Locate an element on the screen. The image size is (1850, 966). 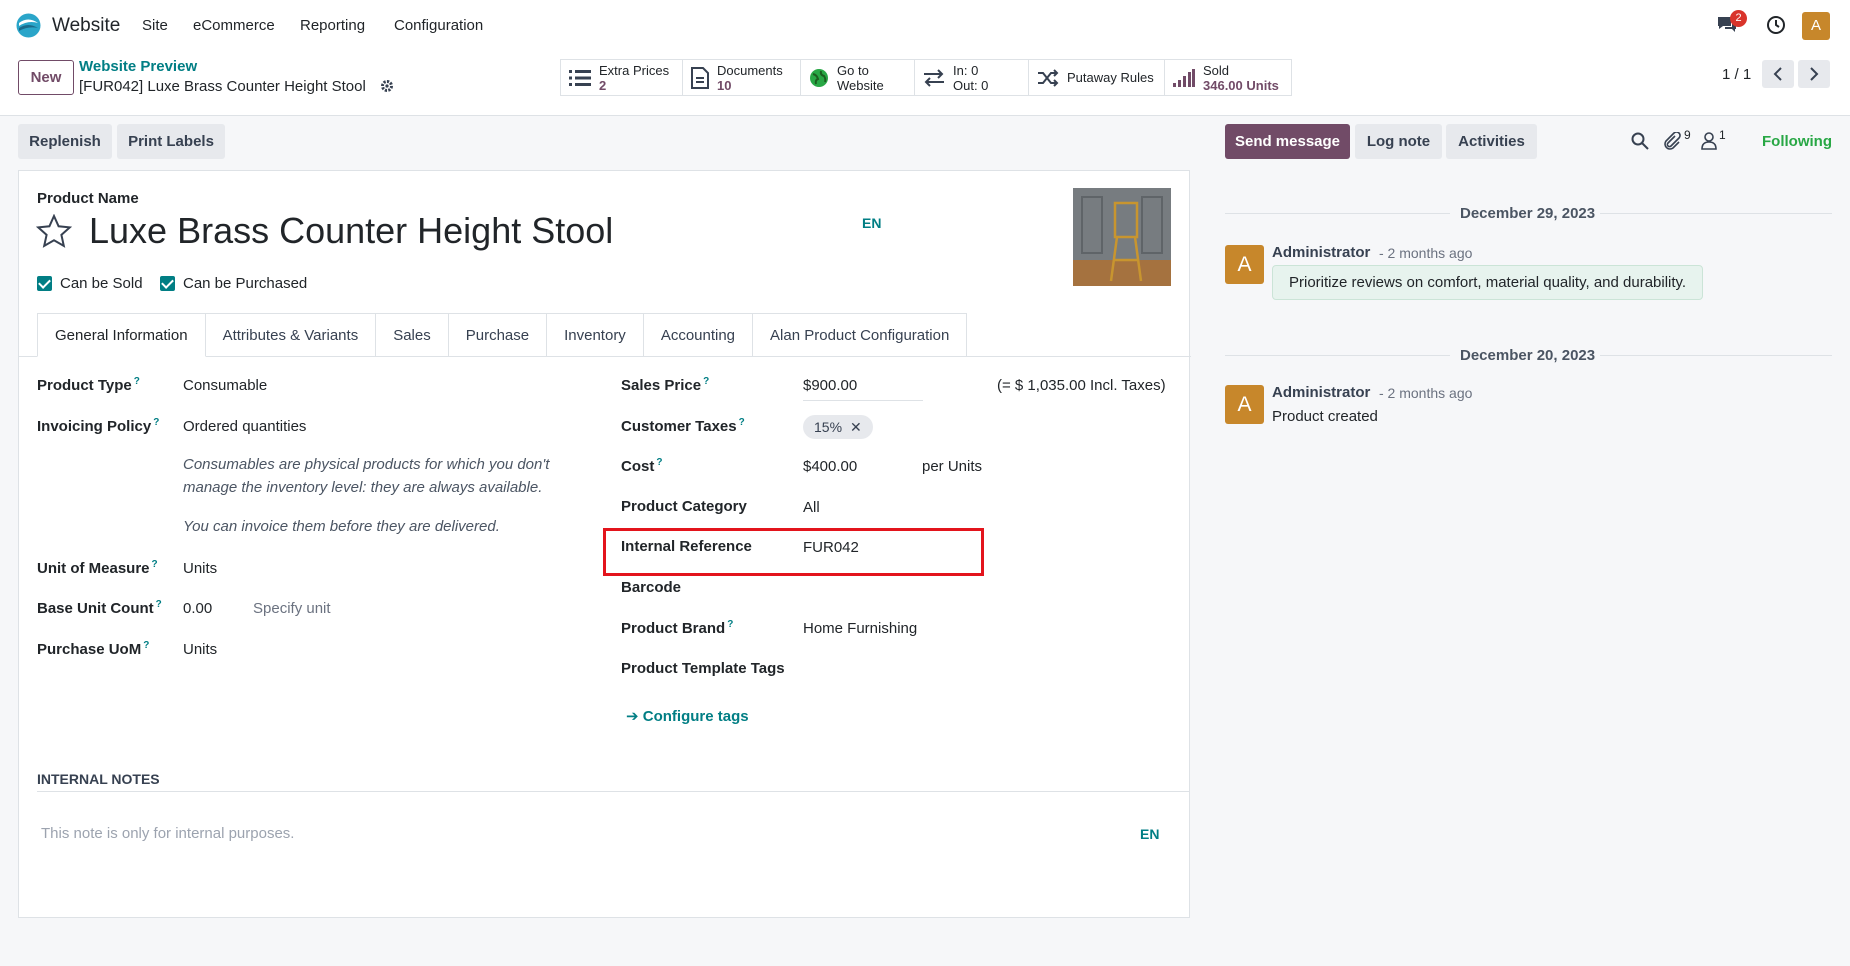
favorite-star-icon is located at coordinates (54, 231).